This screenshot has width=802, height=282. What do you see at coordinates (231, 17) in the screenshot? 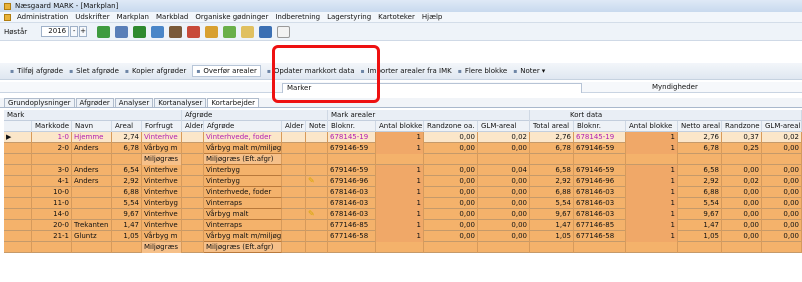
I see `menu-organiske: Organiske gødninger` at bounding box center [231, 17].